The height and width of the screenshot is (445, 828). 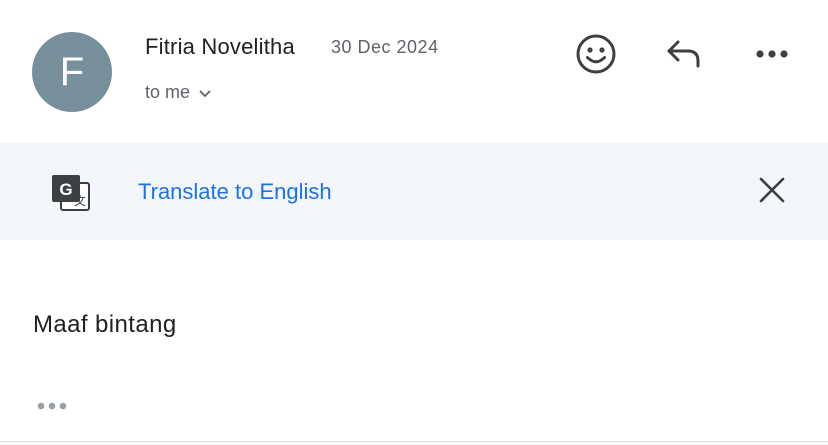 I want to click on translate-to-english-link: Translate to English, so click(x=235, y=192).